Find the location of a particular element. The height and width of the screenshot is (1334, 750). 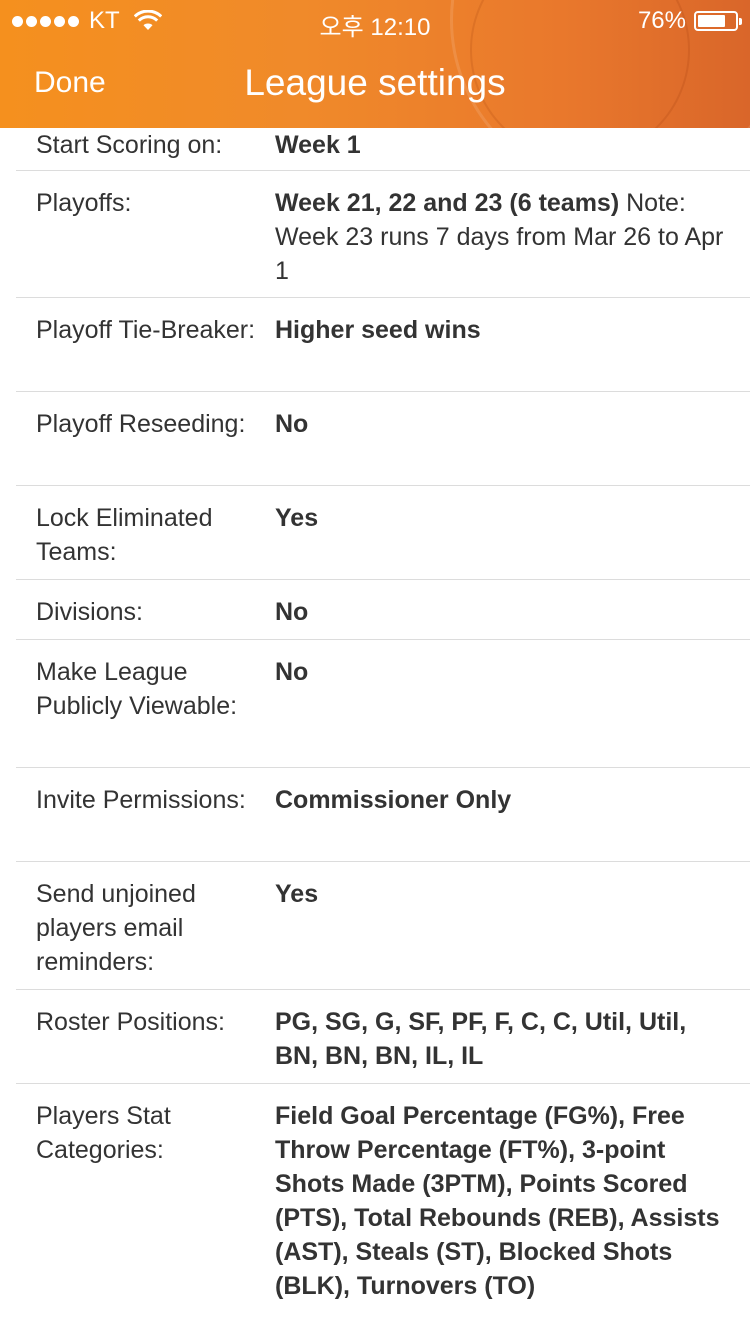

settings-row-divisions: Divisions: No is located at coordinates (375, 609).